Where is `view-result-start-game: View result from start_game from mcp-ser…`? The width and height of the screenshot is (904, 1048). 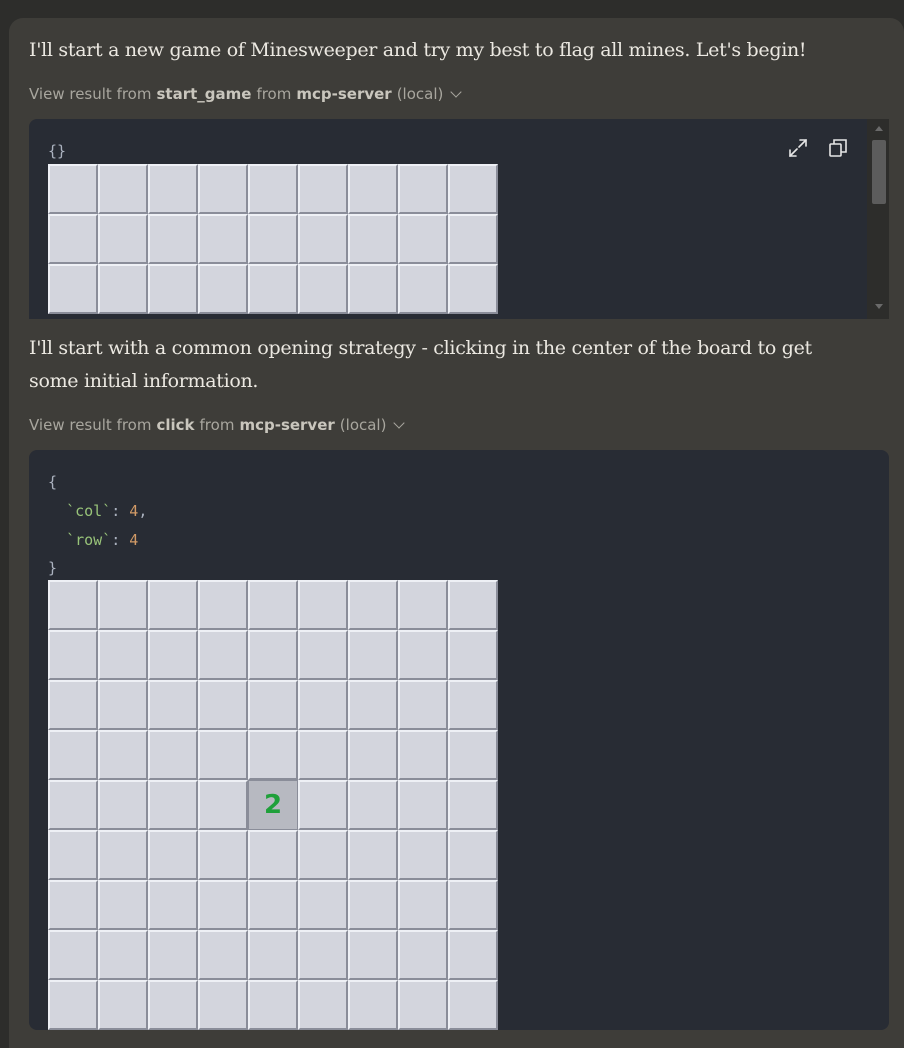
view-result-start-game: View result from start_game from mcp-ser… is located at coordinates (246, 94).